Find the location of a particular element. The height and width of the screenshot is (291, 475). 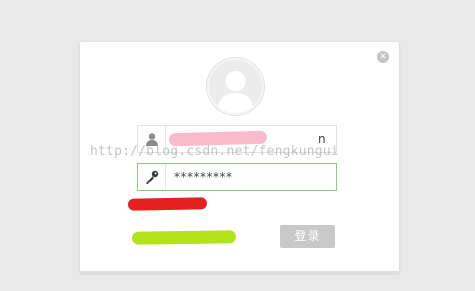

password-value: ********* is located at coordinates (203, 177).